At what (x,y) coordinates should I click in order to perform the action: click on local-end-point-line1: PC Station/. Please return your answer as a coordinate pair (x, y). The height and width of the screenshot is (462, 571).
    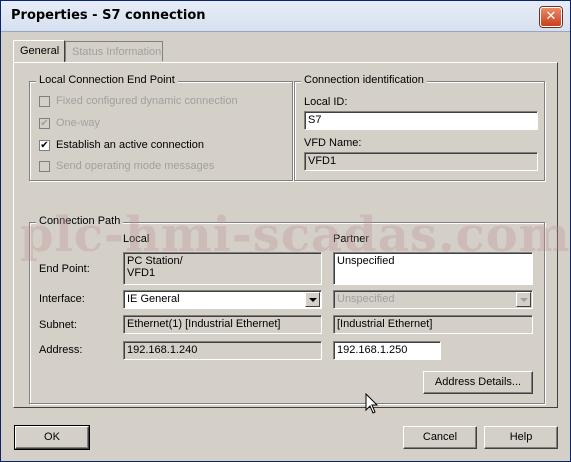
    Looking at the image, I should click on (155, 261).